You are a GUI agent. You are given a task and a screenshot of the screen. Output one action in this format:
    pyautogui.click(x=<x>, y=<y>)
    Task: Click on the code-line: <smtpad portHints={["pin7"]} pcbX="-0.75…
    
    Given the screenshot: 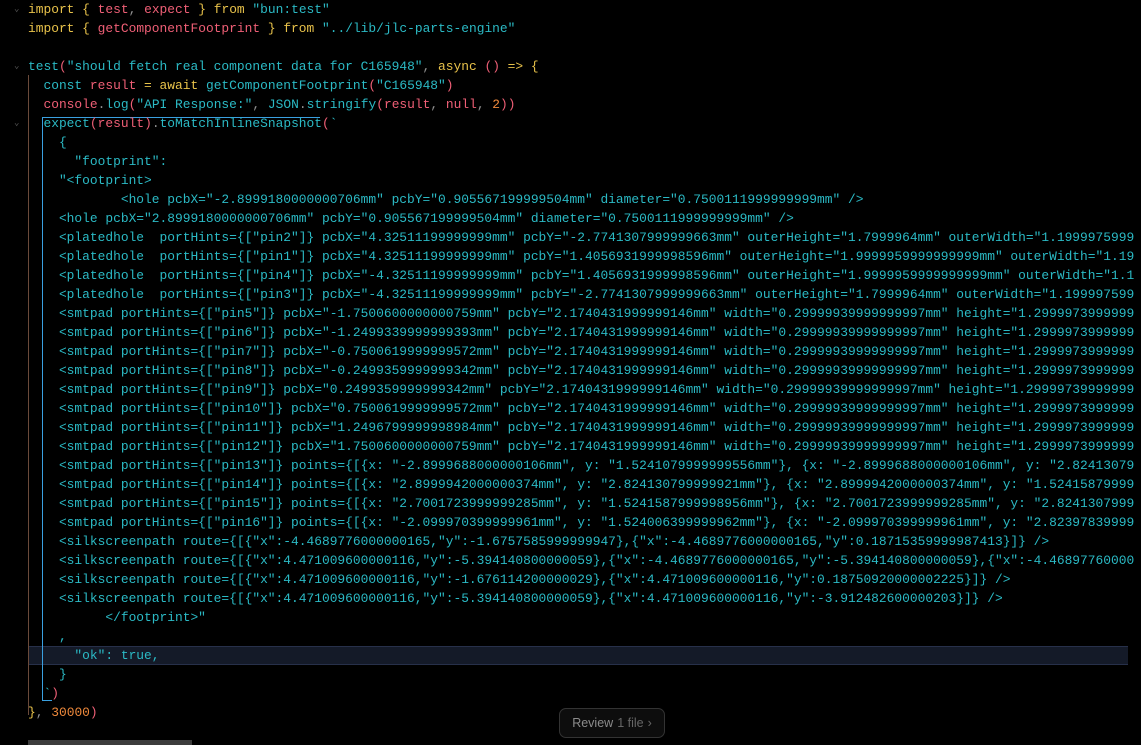 What is the action you would take?
    pyautogui.click(x=581, y=351)
    